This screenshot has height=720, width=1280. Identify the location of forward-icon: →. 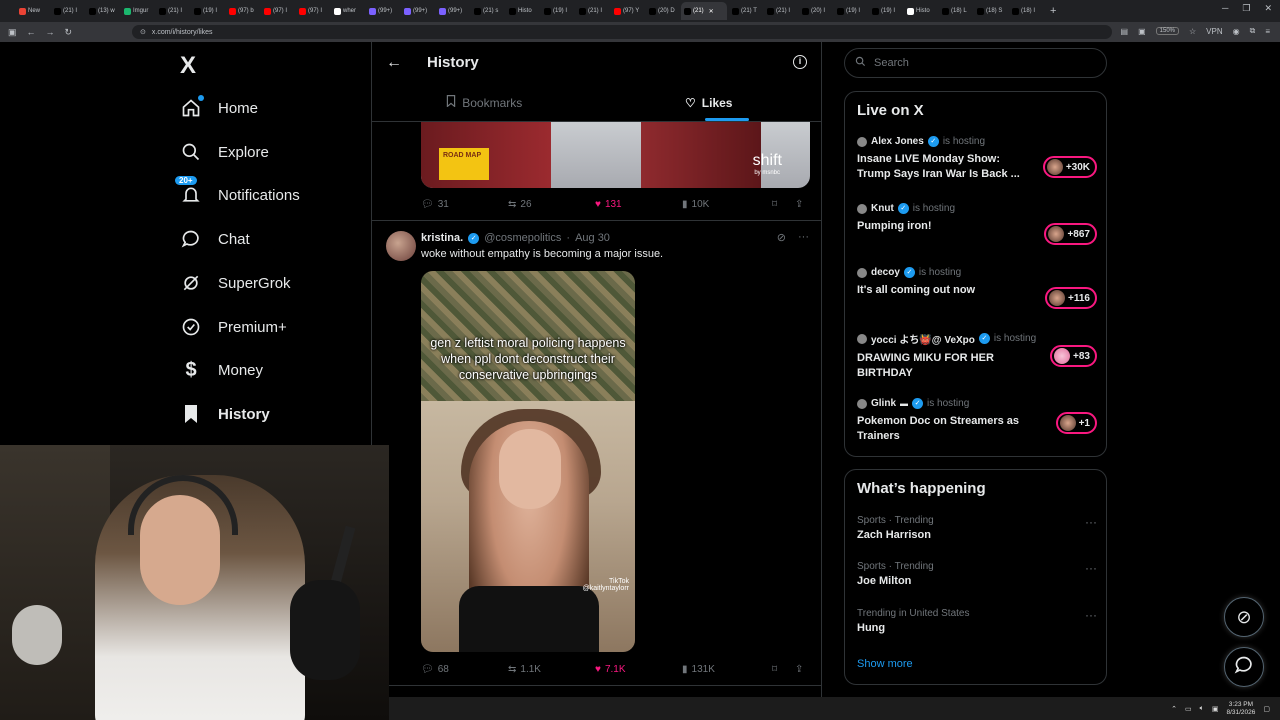
(50, 32).